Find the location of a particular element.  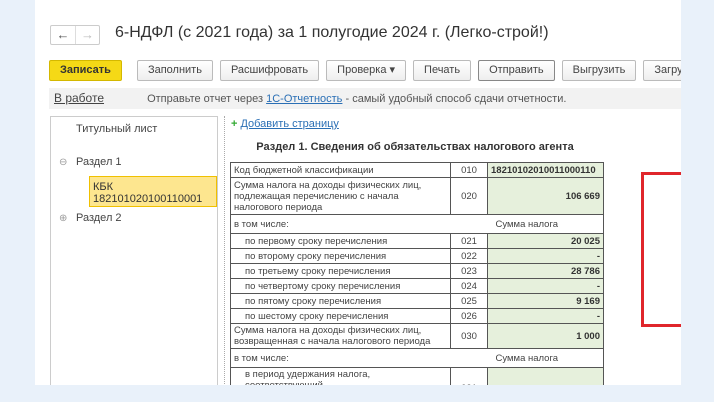

table-row: по пятому сроку перечисления 025 9 169 is located at coordinates (417, 301).